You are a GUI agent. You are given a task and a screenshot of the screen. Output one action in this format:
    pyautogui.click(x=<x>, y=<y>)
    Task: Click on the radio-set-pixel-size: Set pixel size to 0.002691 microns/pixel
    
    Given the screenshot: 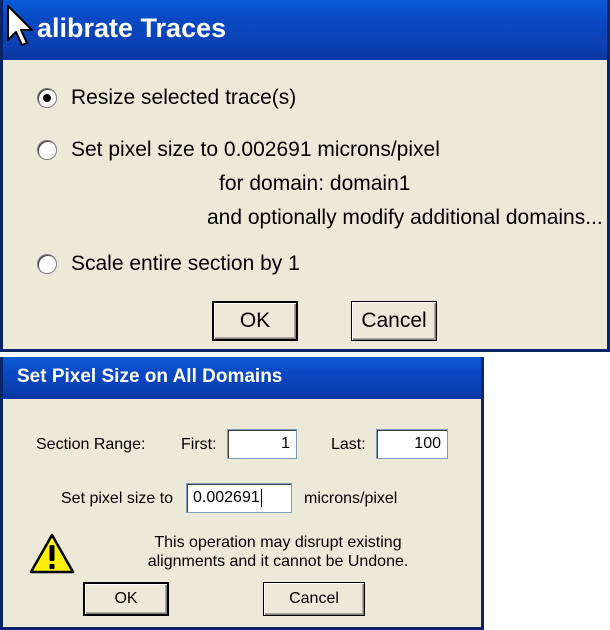 What is the action you would take?
    pyautogui.click(x=238, y=150)
    